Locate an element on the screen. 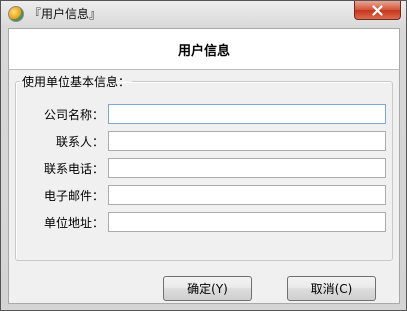 The image size is (407, 311). contact-person-row: 联系人： is located at coordinates (204, 141).